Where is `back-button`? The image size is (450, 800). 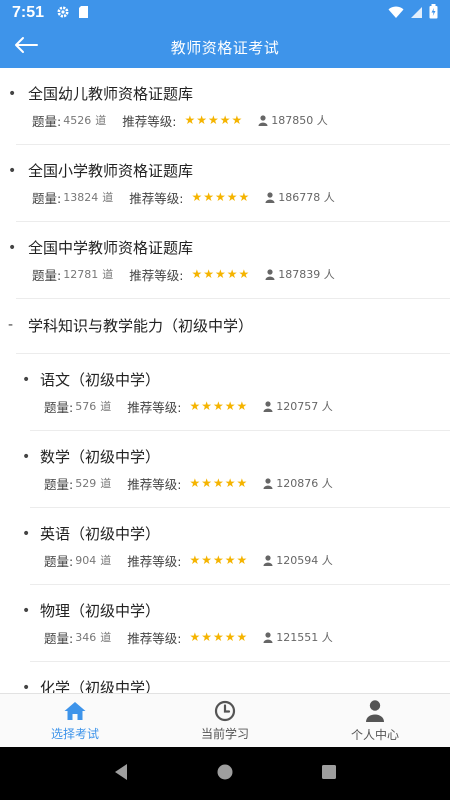
back-button is located at coordinates (26, 47).